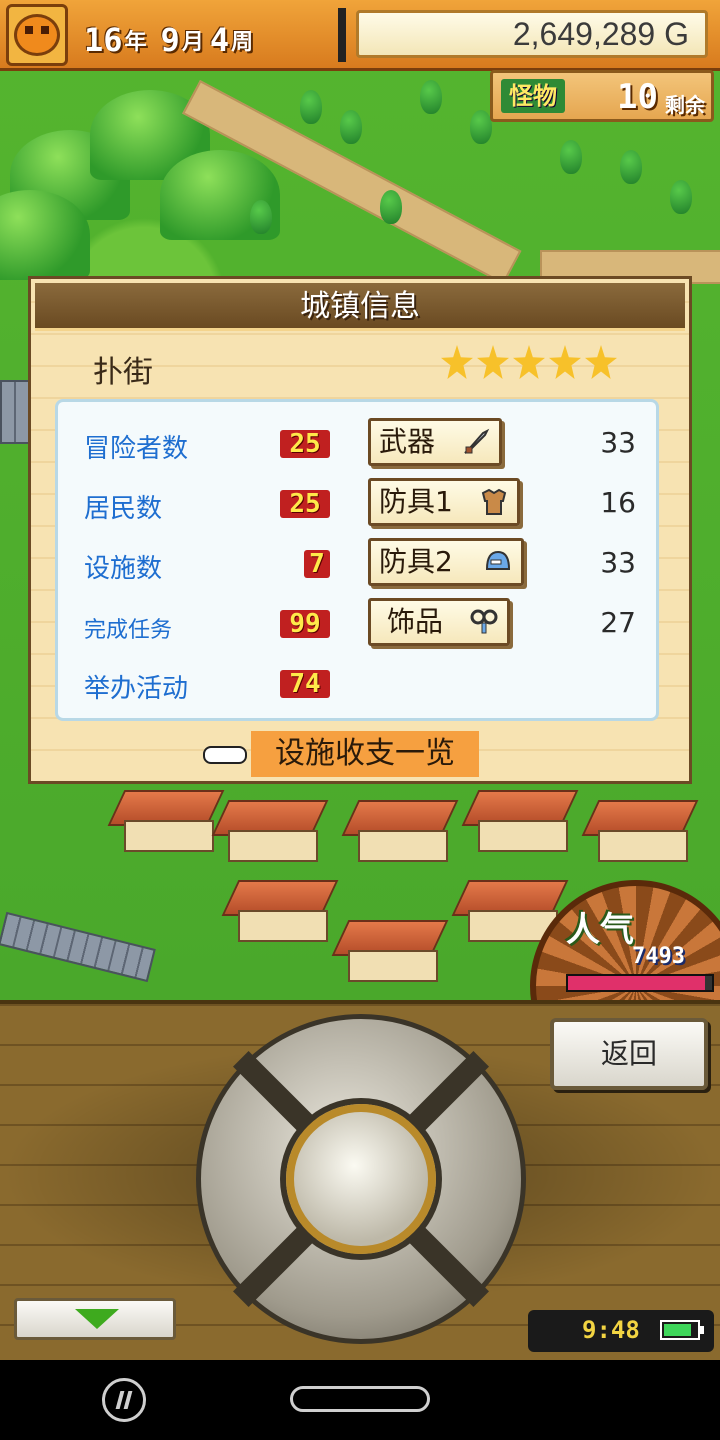 The image size is (720, 1440). Describe the element at coordinates (407, 441) in the screenshot. I see `equip-weapon-label: 武器` at that location.